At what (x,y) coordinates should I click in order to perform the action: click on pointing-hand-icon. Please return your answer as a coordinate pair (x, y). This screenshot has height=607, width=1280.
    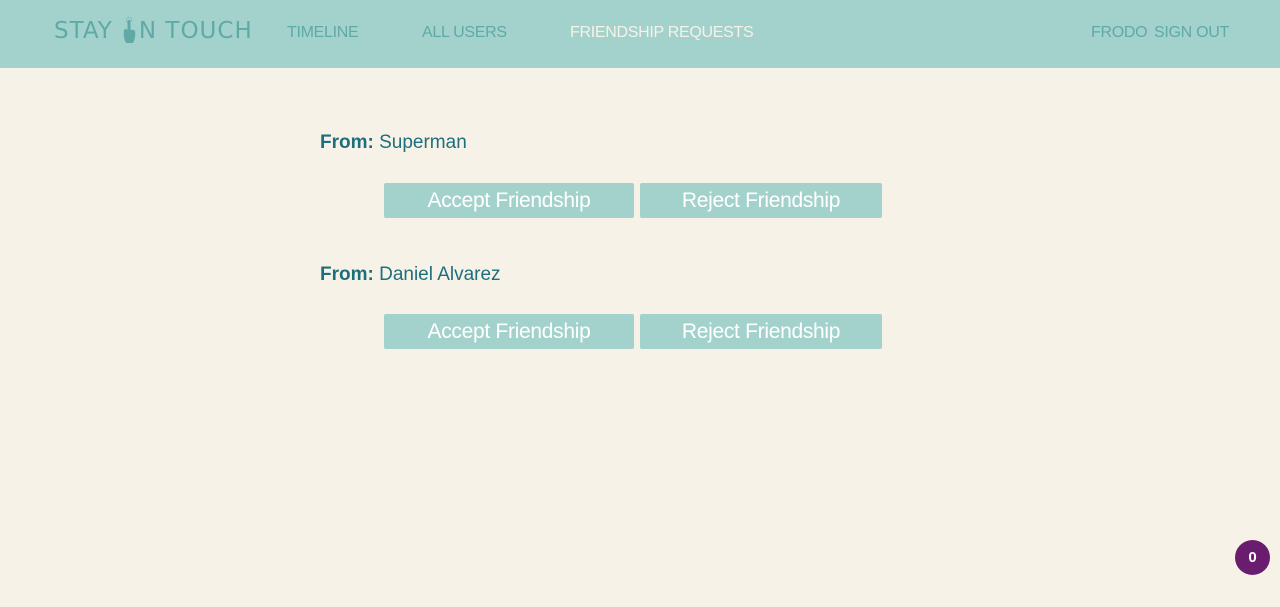
    Looking at the image, I should click on (129, 30).